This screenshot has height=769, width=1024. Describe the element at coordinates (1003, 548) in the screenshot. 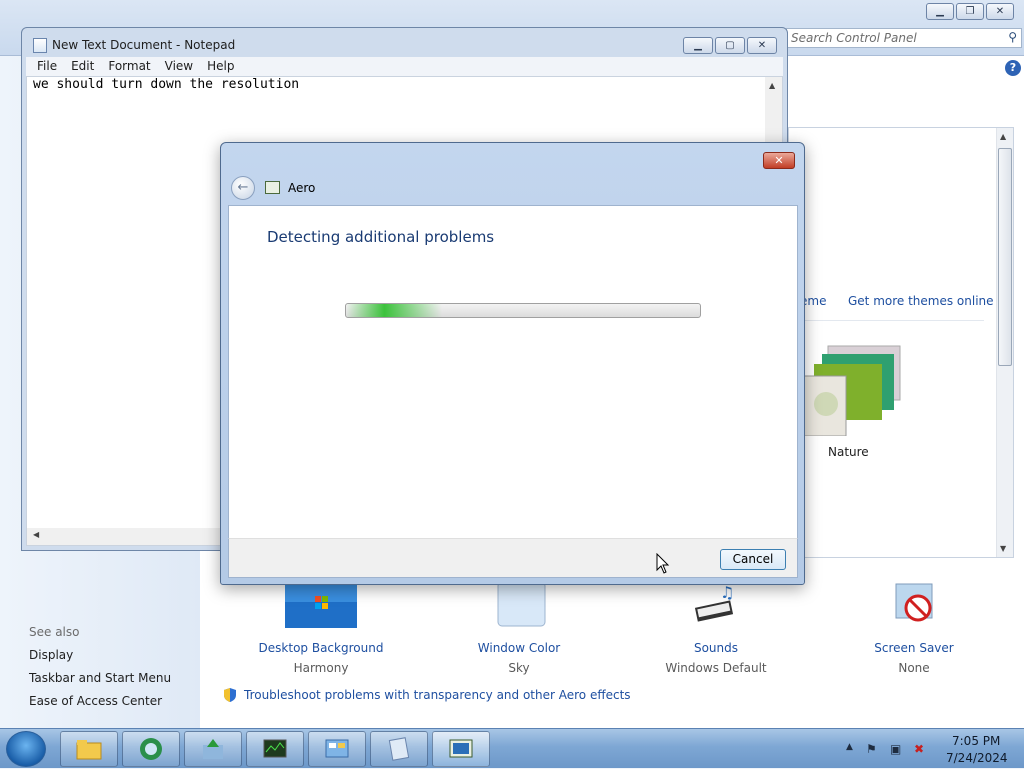

I see `scroll-down-icon: ▼` at that location.